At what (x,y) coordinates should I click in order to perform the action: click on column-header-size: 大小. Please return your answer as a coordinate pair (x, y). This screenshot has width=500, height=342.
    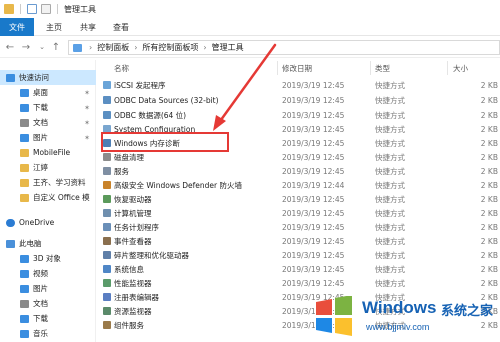
    Looking at the image, I should click on (460, 68).